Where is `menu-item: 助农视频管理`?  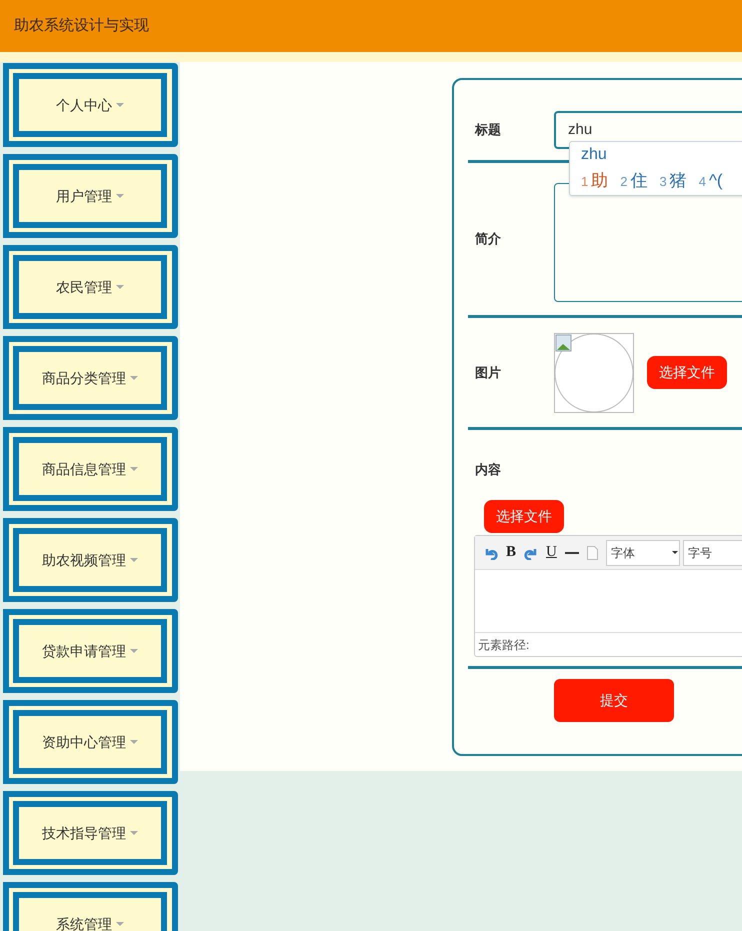
menu-item: 助农视频管理 is located at coordinates (90, 560).